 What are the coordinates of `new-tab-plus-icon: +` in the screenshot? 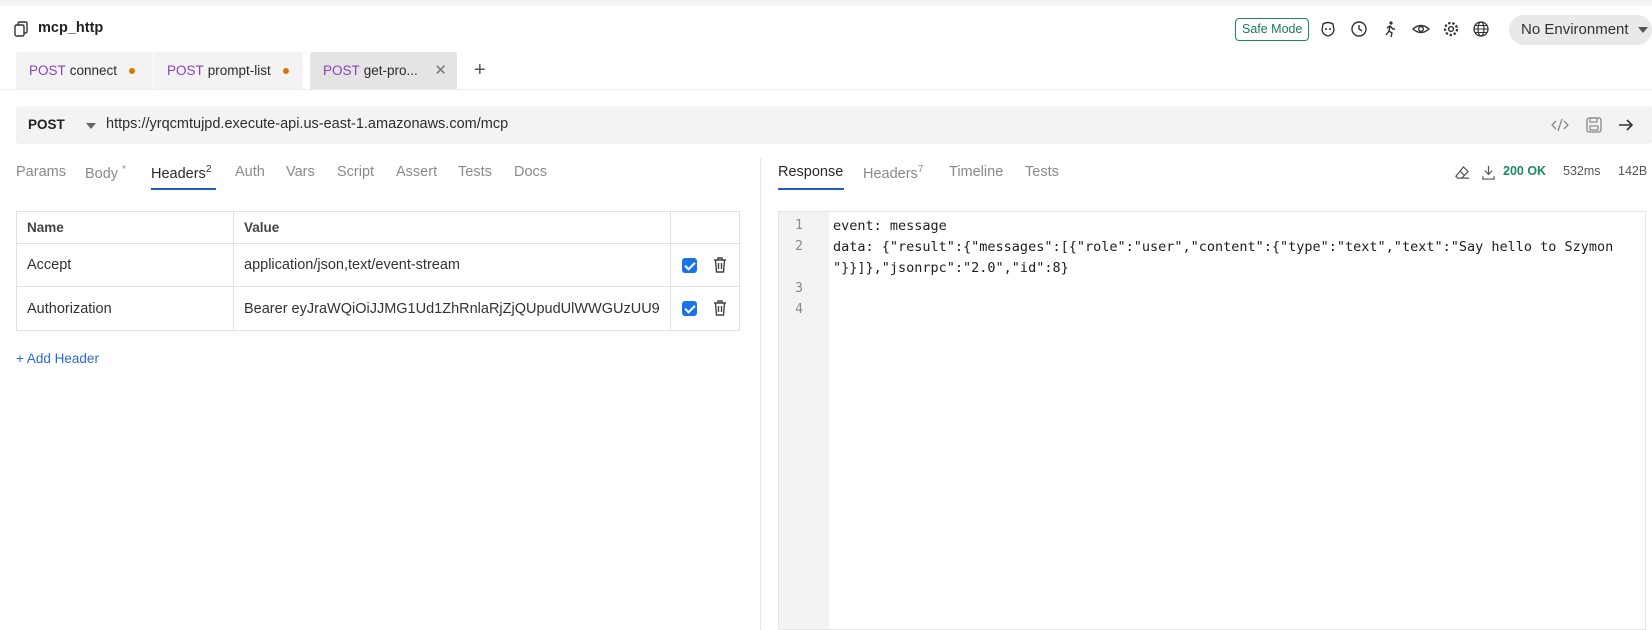 It's located at (480, 70).